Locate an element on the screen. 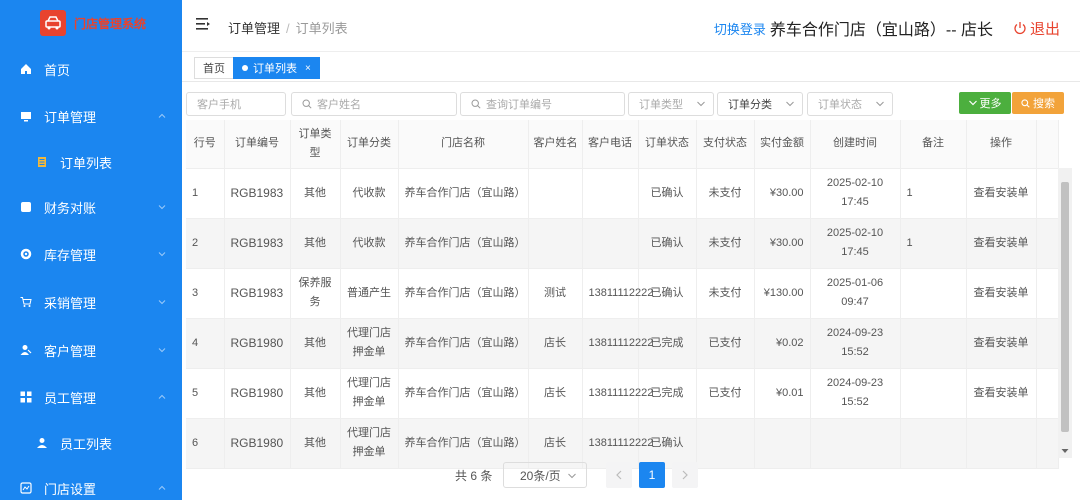 The image size is (1080, 500). sidebar-item-order-list: 订单列表 is located at coordinates (91, 162).